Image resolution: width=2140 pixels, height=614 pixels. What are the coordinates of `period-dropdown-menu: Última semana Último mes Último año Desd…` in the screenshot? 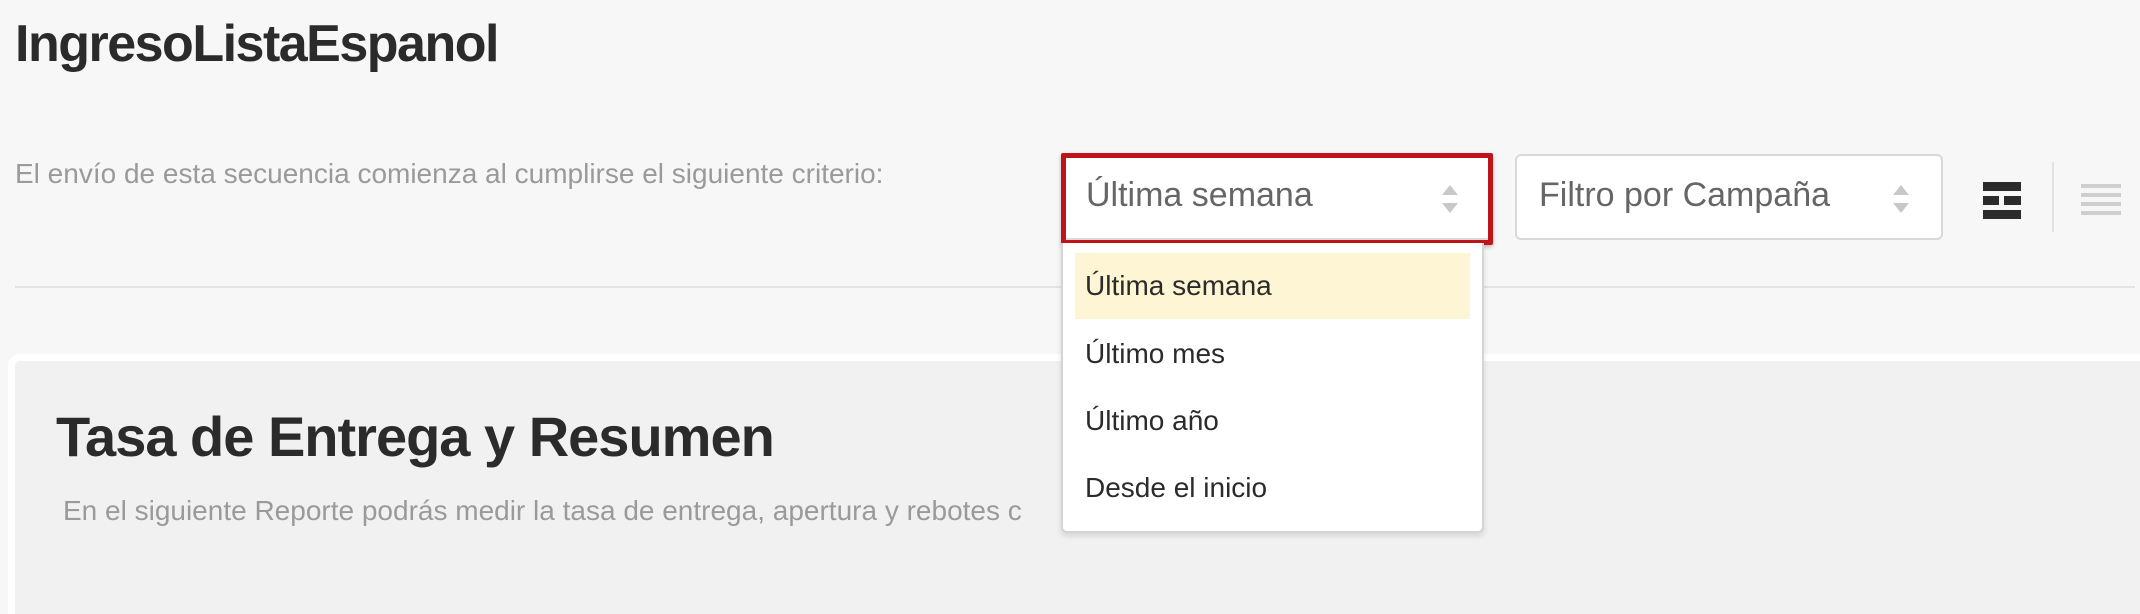 It's located at (1272, 388).